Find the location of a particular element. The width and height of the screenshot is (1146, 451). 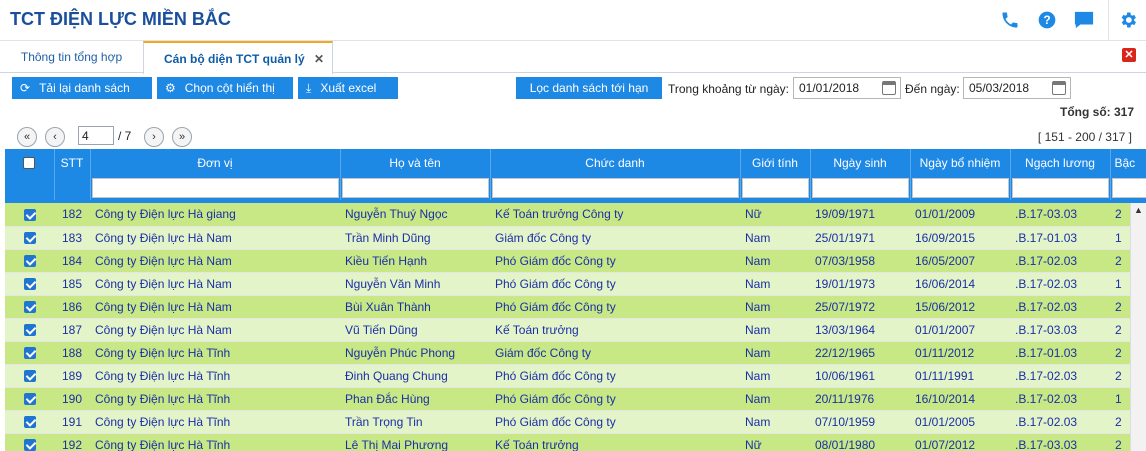

choose-columns-button: ⚙ Chọn cột hiển thị is located at coordinates (225, 88).